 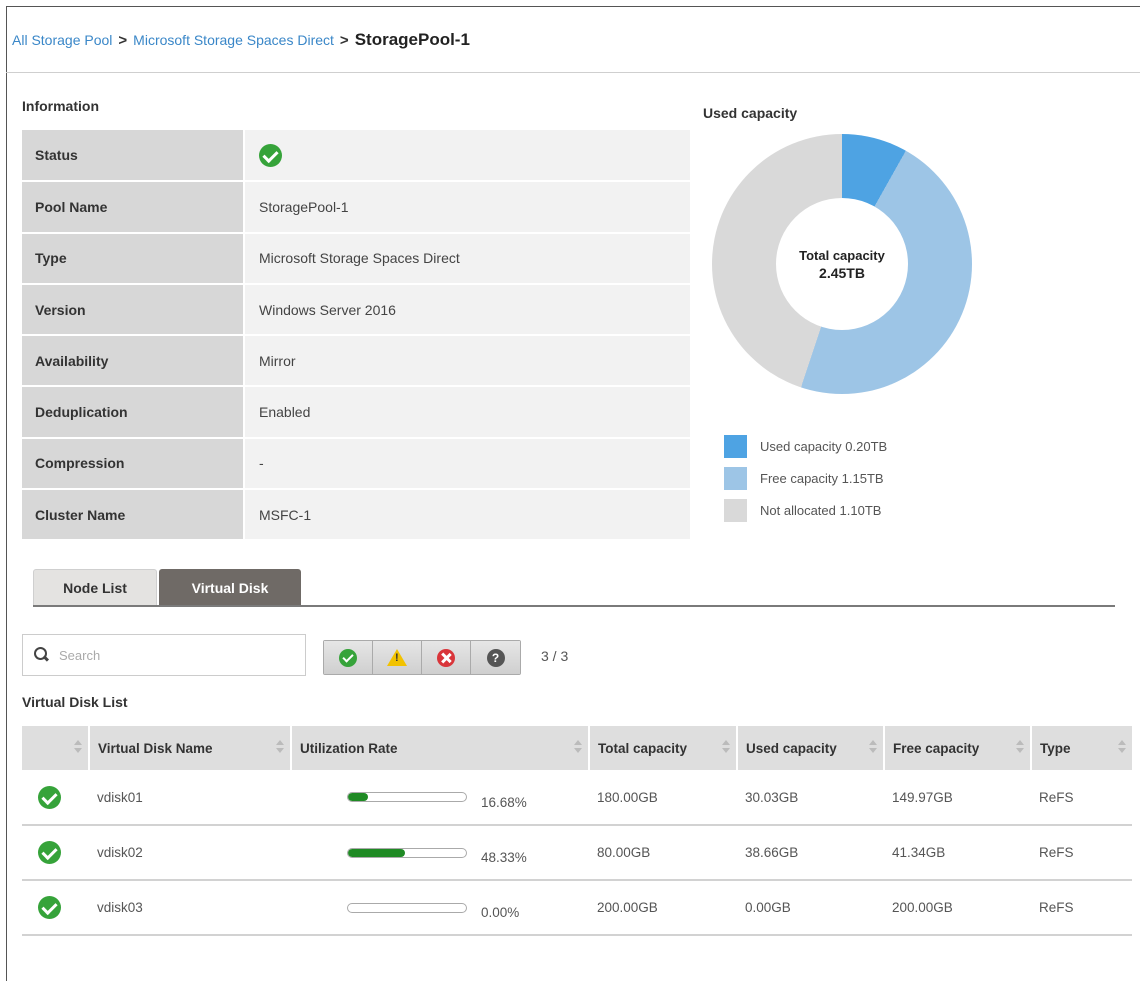 What do you see at coordinates (842, 272) in the screenshot?
I see `total-capacity-value: 2.45TB` at bounding box center [842, 272].